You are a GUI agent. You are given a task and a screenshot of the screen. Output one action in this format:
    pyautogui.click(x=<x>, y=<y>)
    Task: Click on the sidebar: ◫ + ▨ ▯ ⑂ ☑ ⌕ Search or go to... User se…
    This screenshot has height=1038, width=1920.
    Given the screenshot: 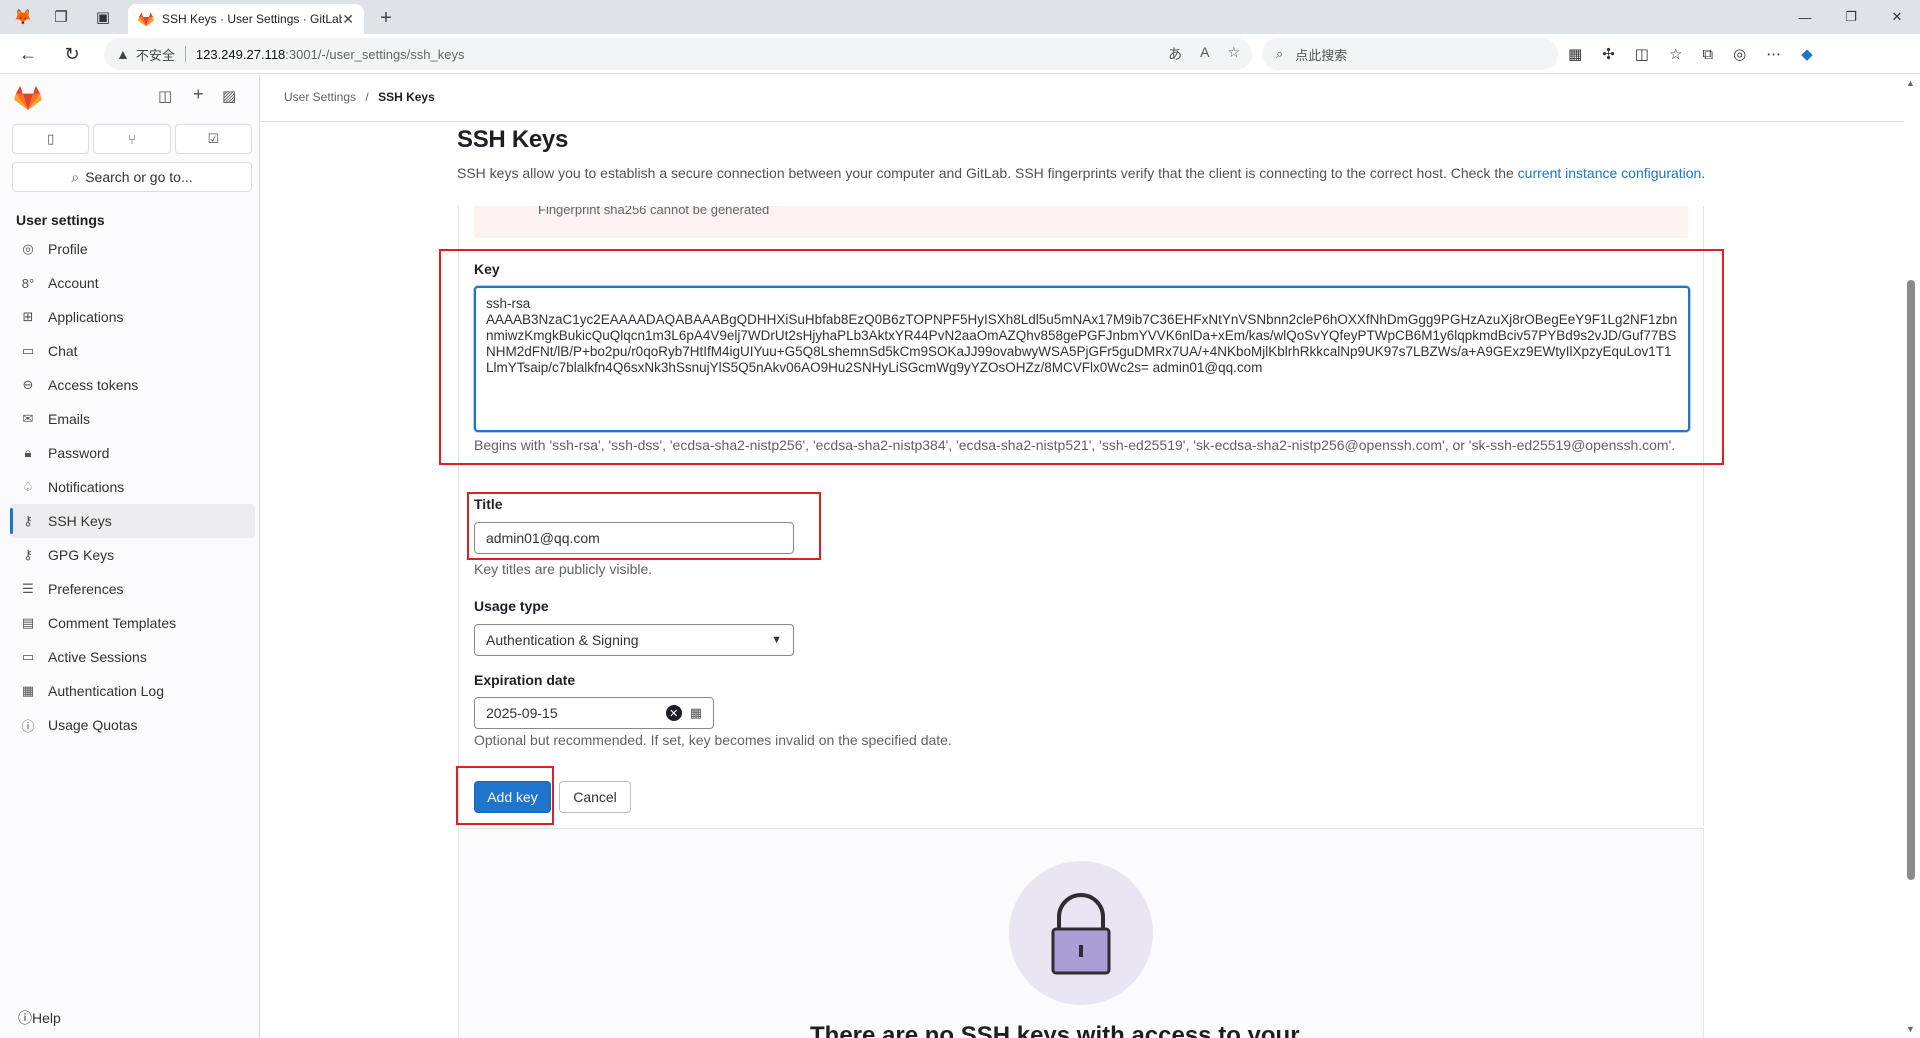 What is the action you would take?
    pyautogui.click(x=130, y=556)
    